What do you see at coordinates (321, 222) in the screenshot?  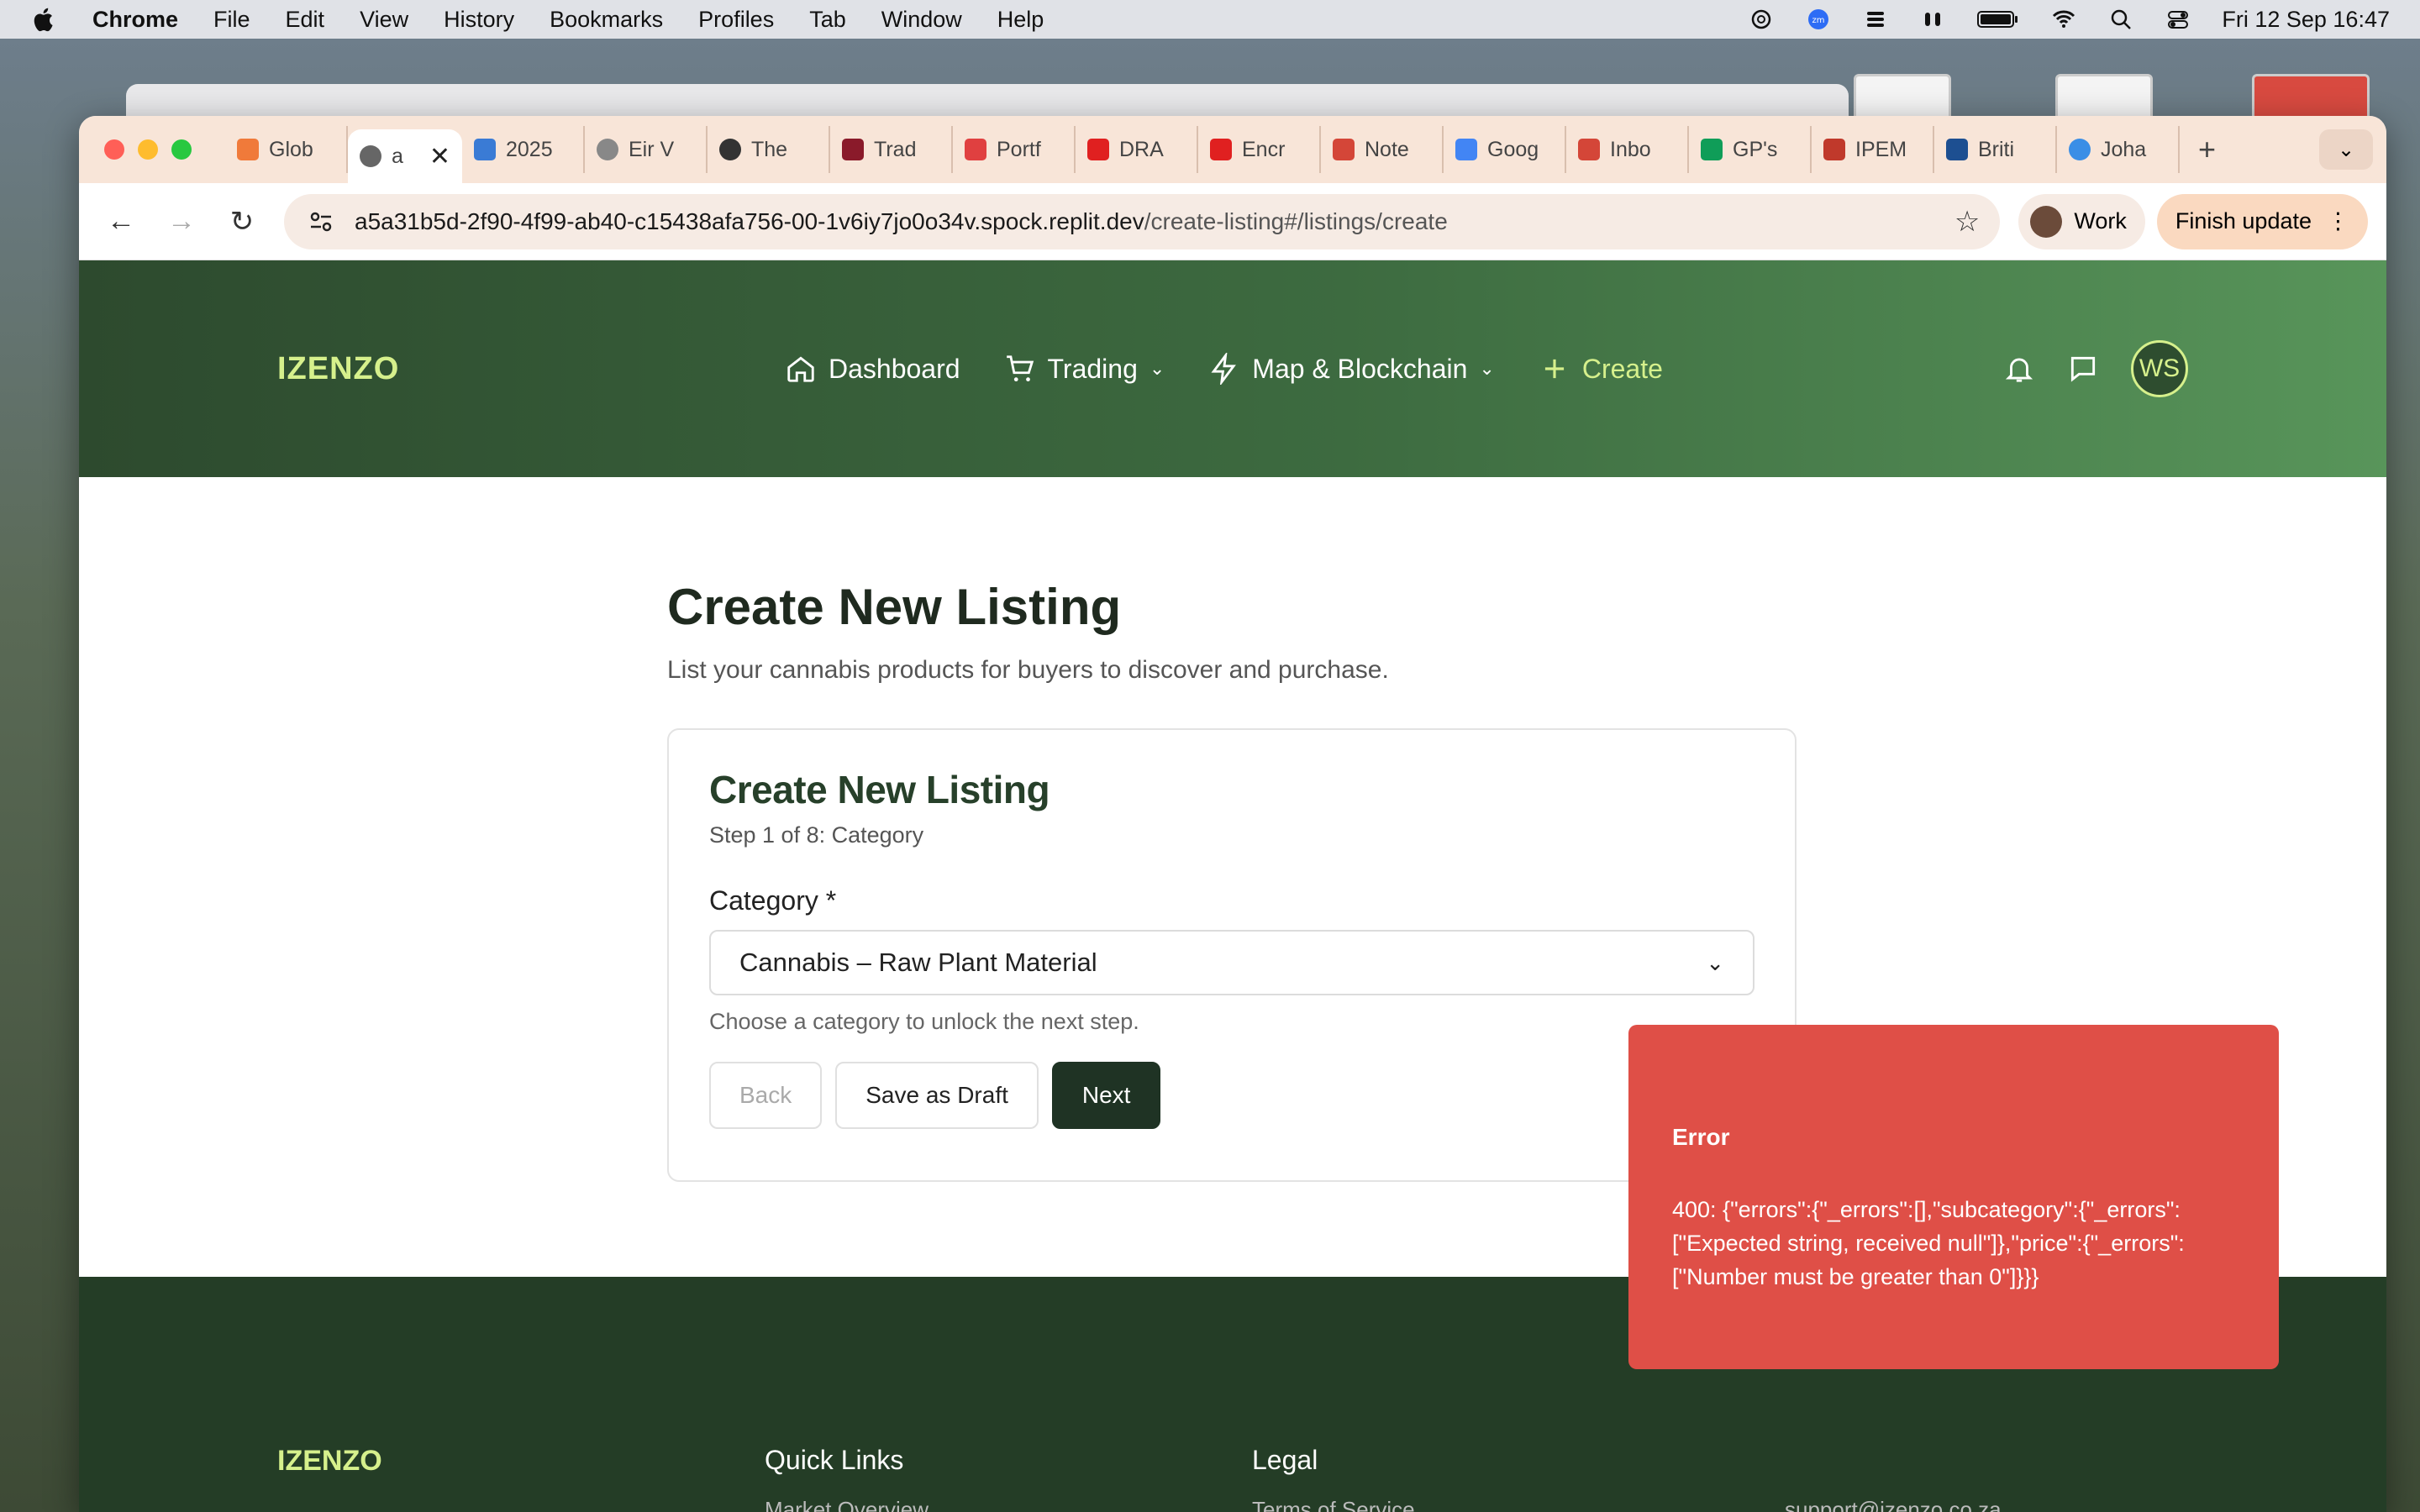 I see `site-settings-icon` at bounding box center [321, 222].